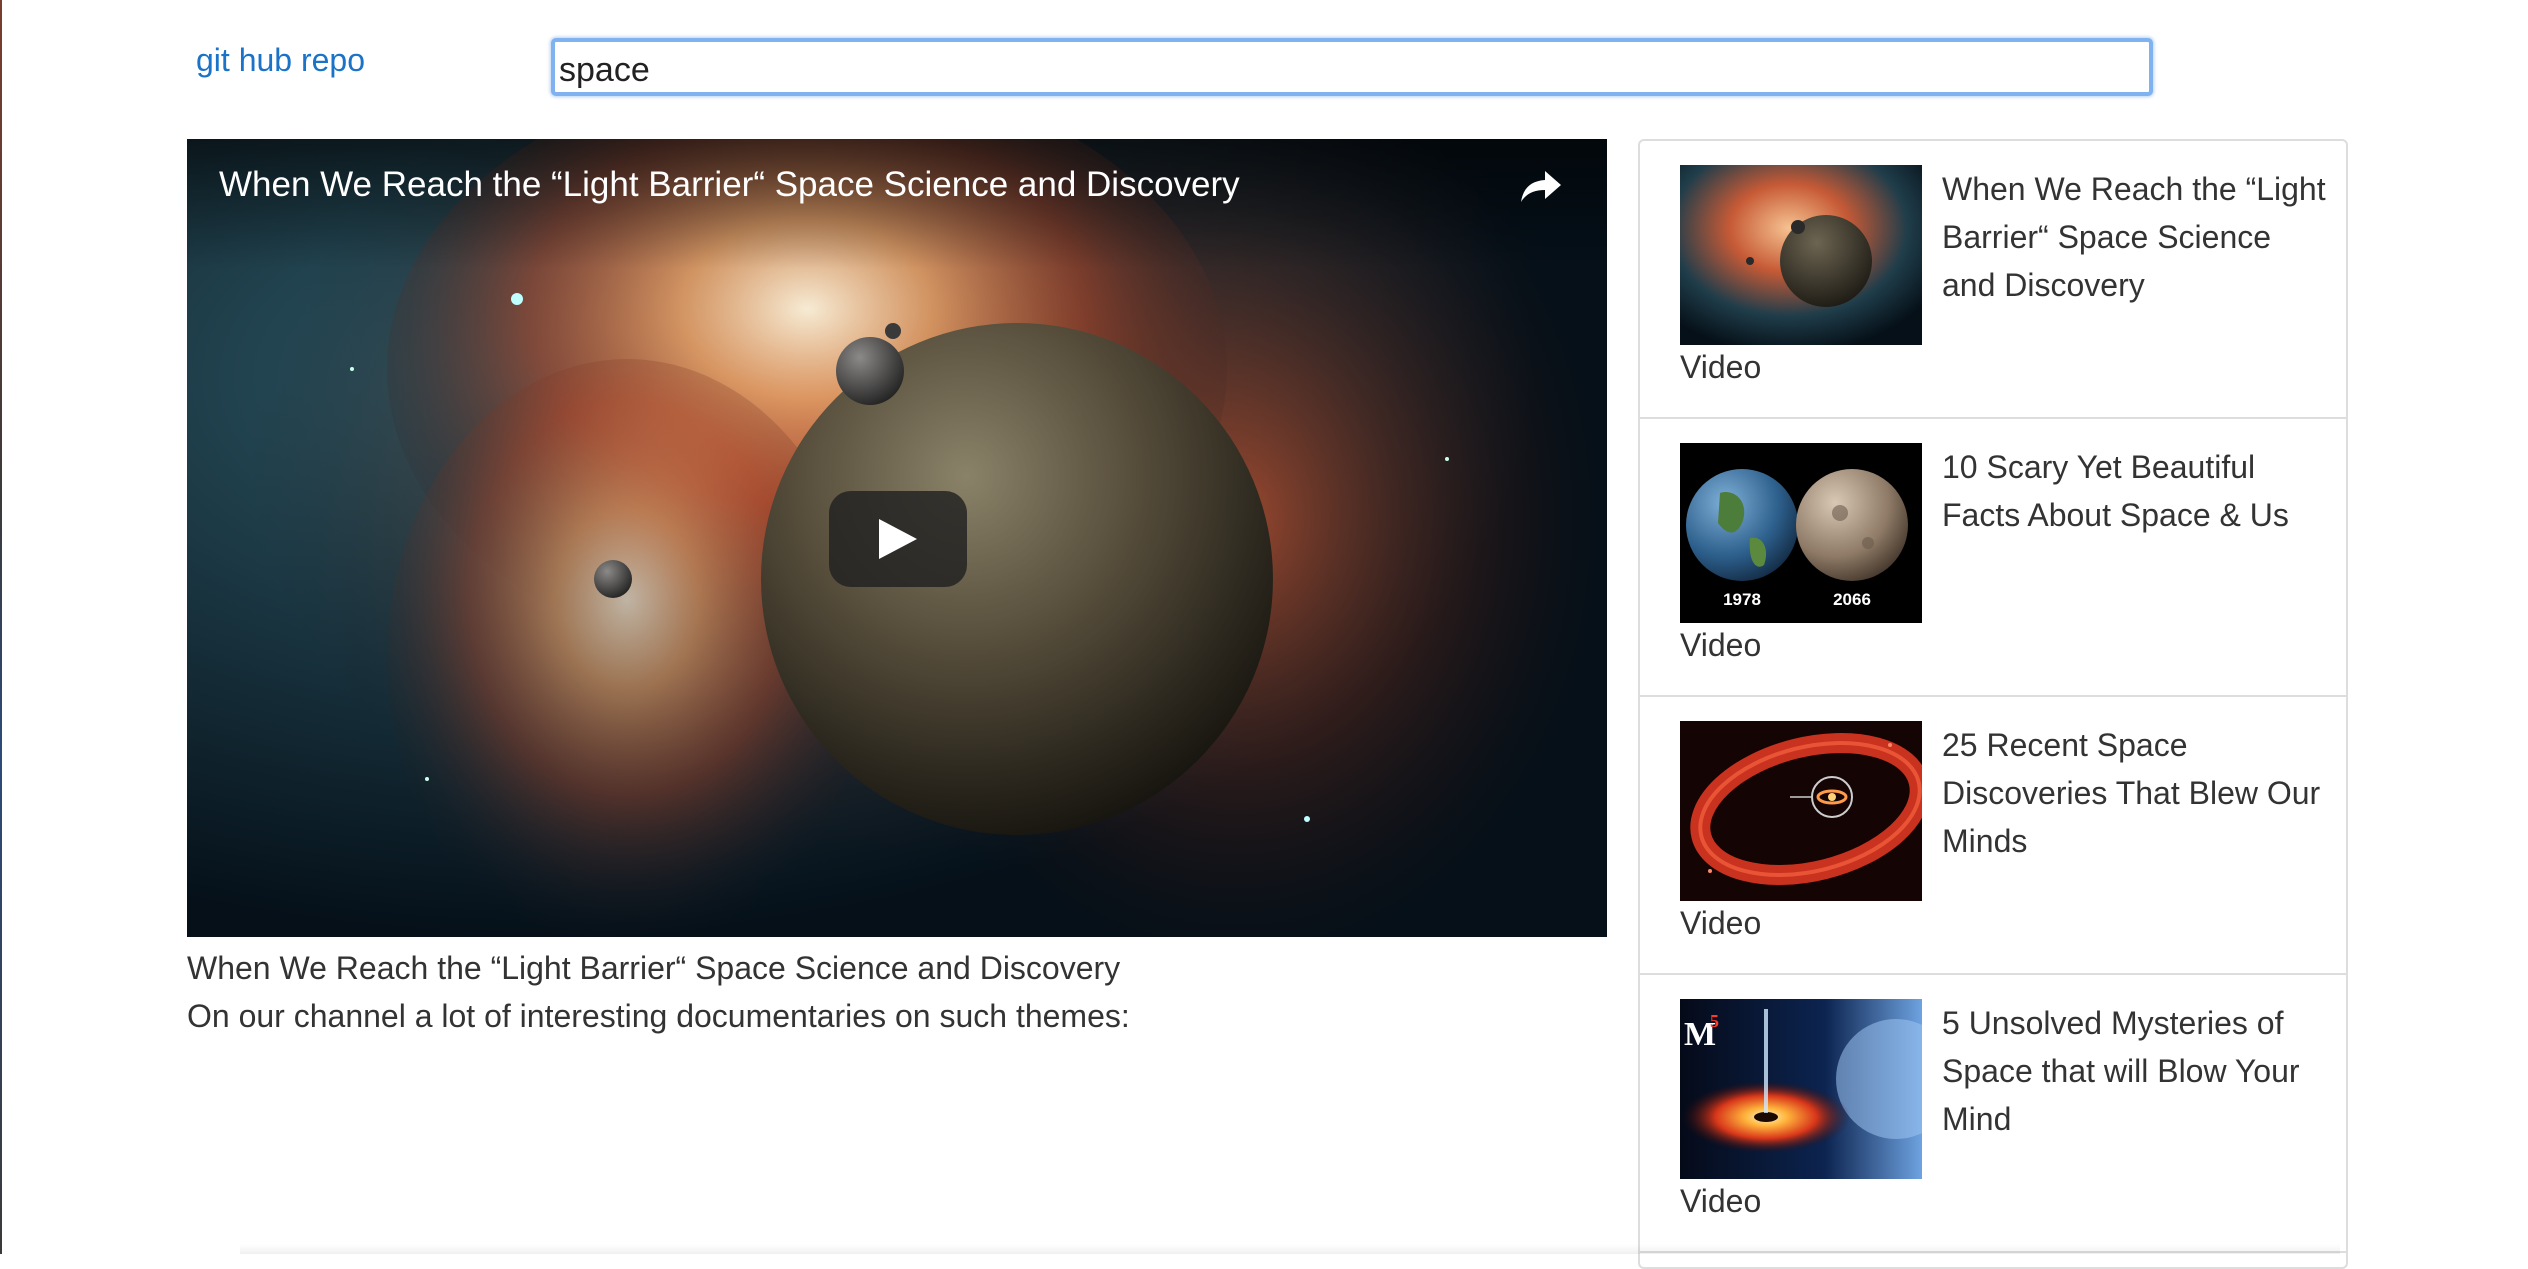 The width and height of the screenshot is (2528, 1269). Describe the element at coordinates (1352, 67) in the screenshot. I see `search-input` at that location.